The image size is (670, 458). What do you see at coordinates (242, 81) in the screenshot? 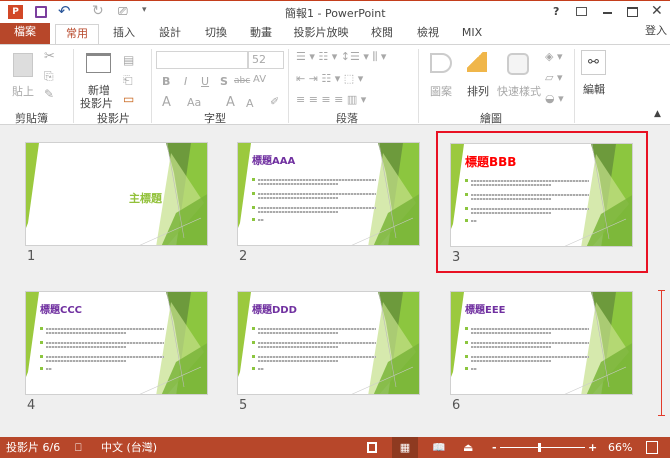
I see `strikethrough-button: abc` at bounding box center [242, 81].